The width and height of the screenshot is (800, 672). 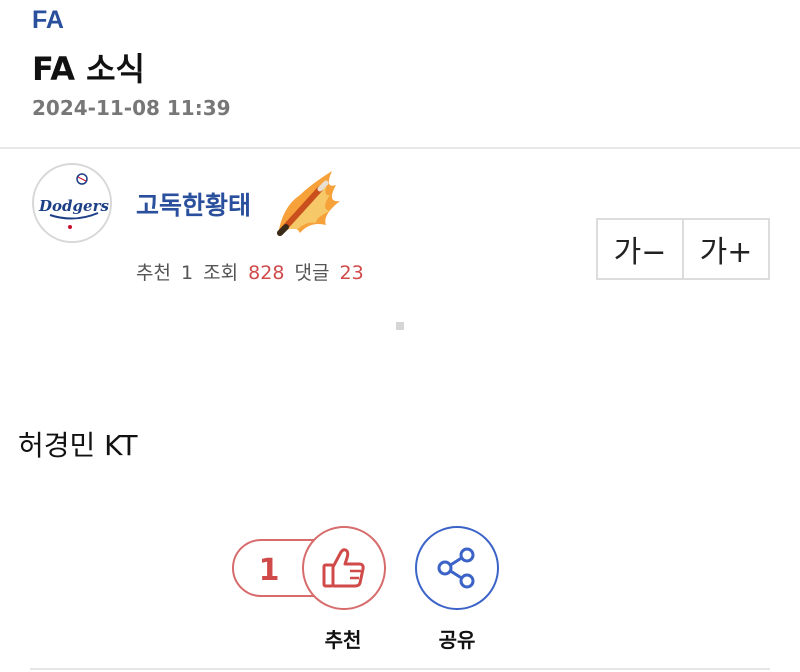 What do you see at coordinates (88, 69) in the screenshot?
I see `page-title: FA 소식` at bounding box center [88, 69].